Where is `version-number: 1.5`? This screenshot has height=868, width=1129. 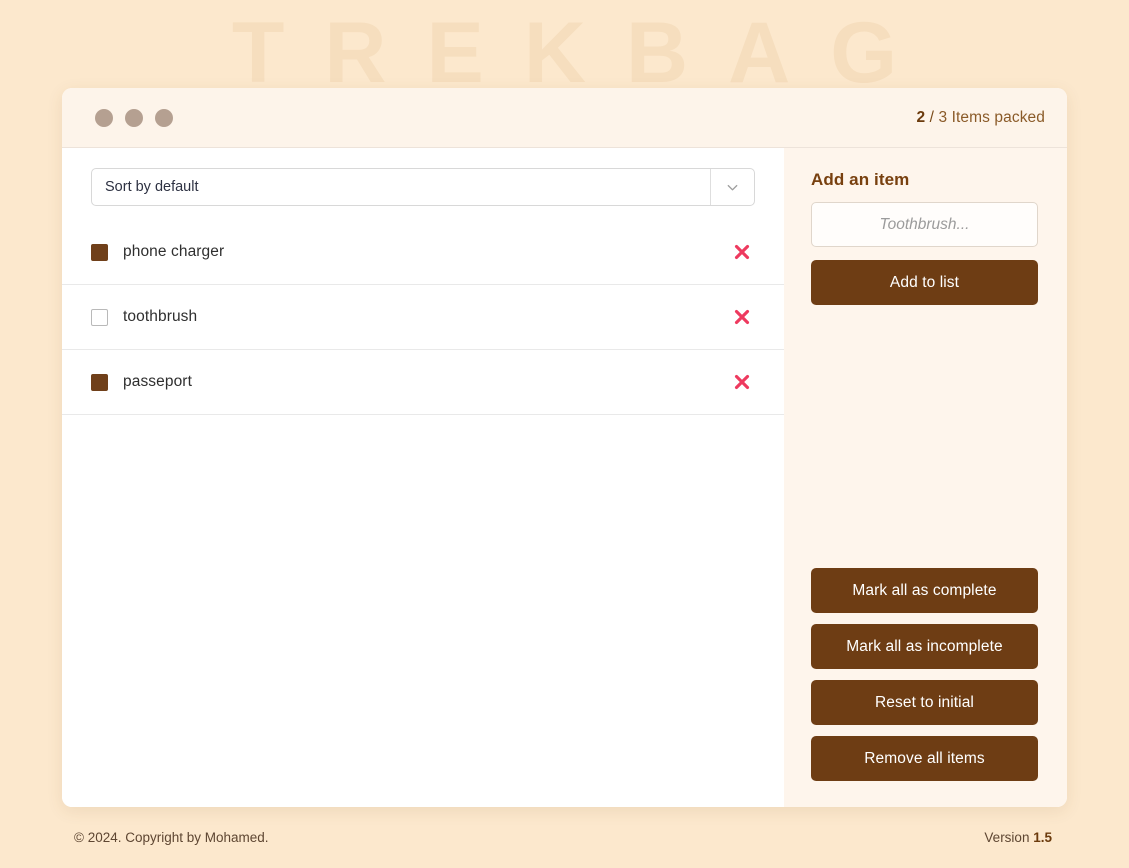 version-number: 1.5 is located at coordinates (1042, 837).